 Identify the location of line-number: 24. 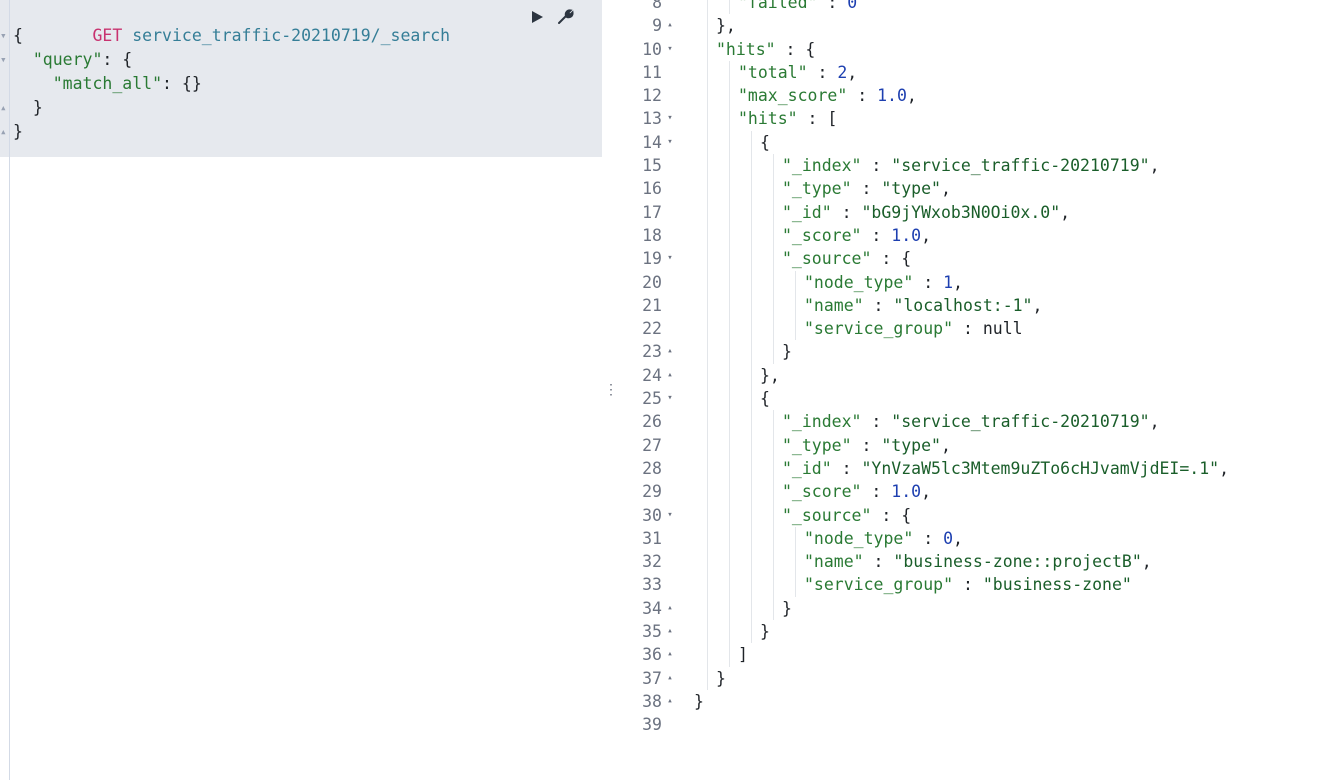
(652, 375).